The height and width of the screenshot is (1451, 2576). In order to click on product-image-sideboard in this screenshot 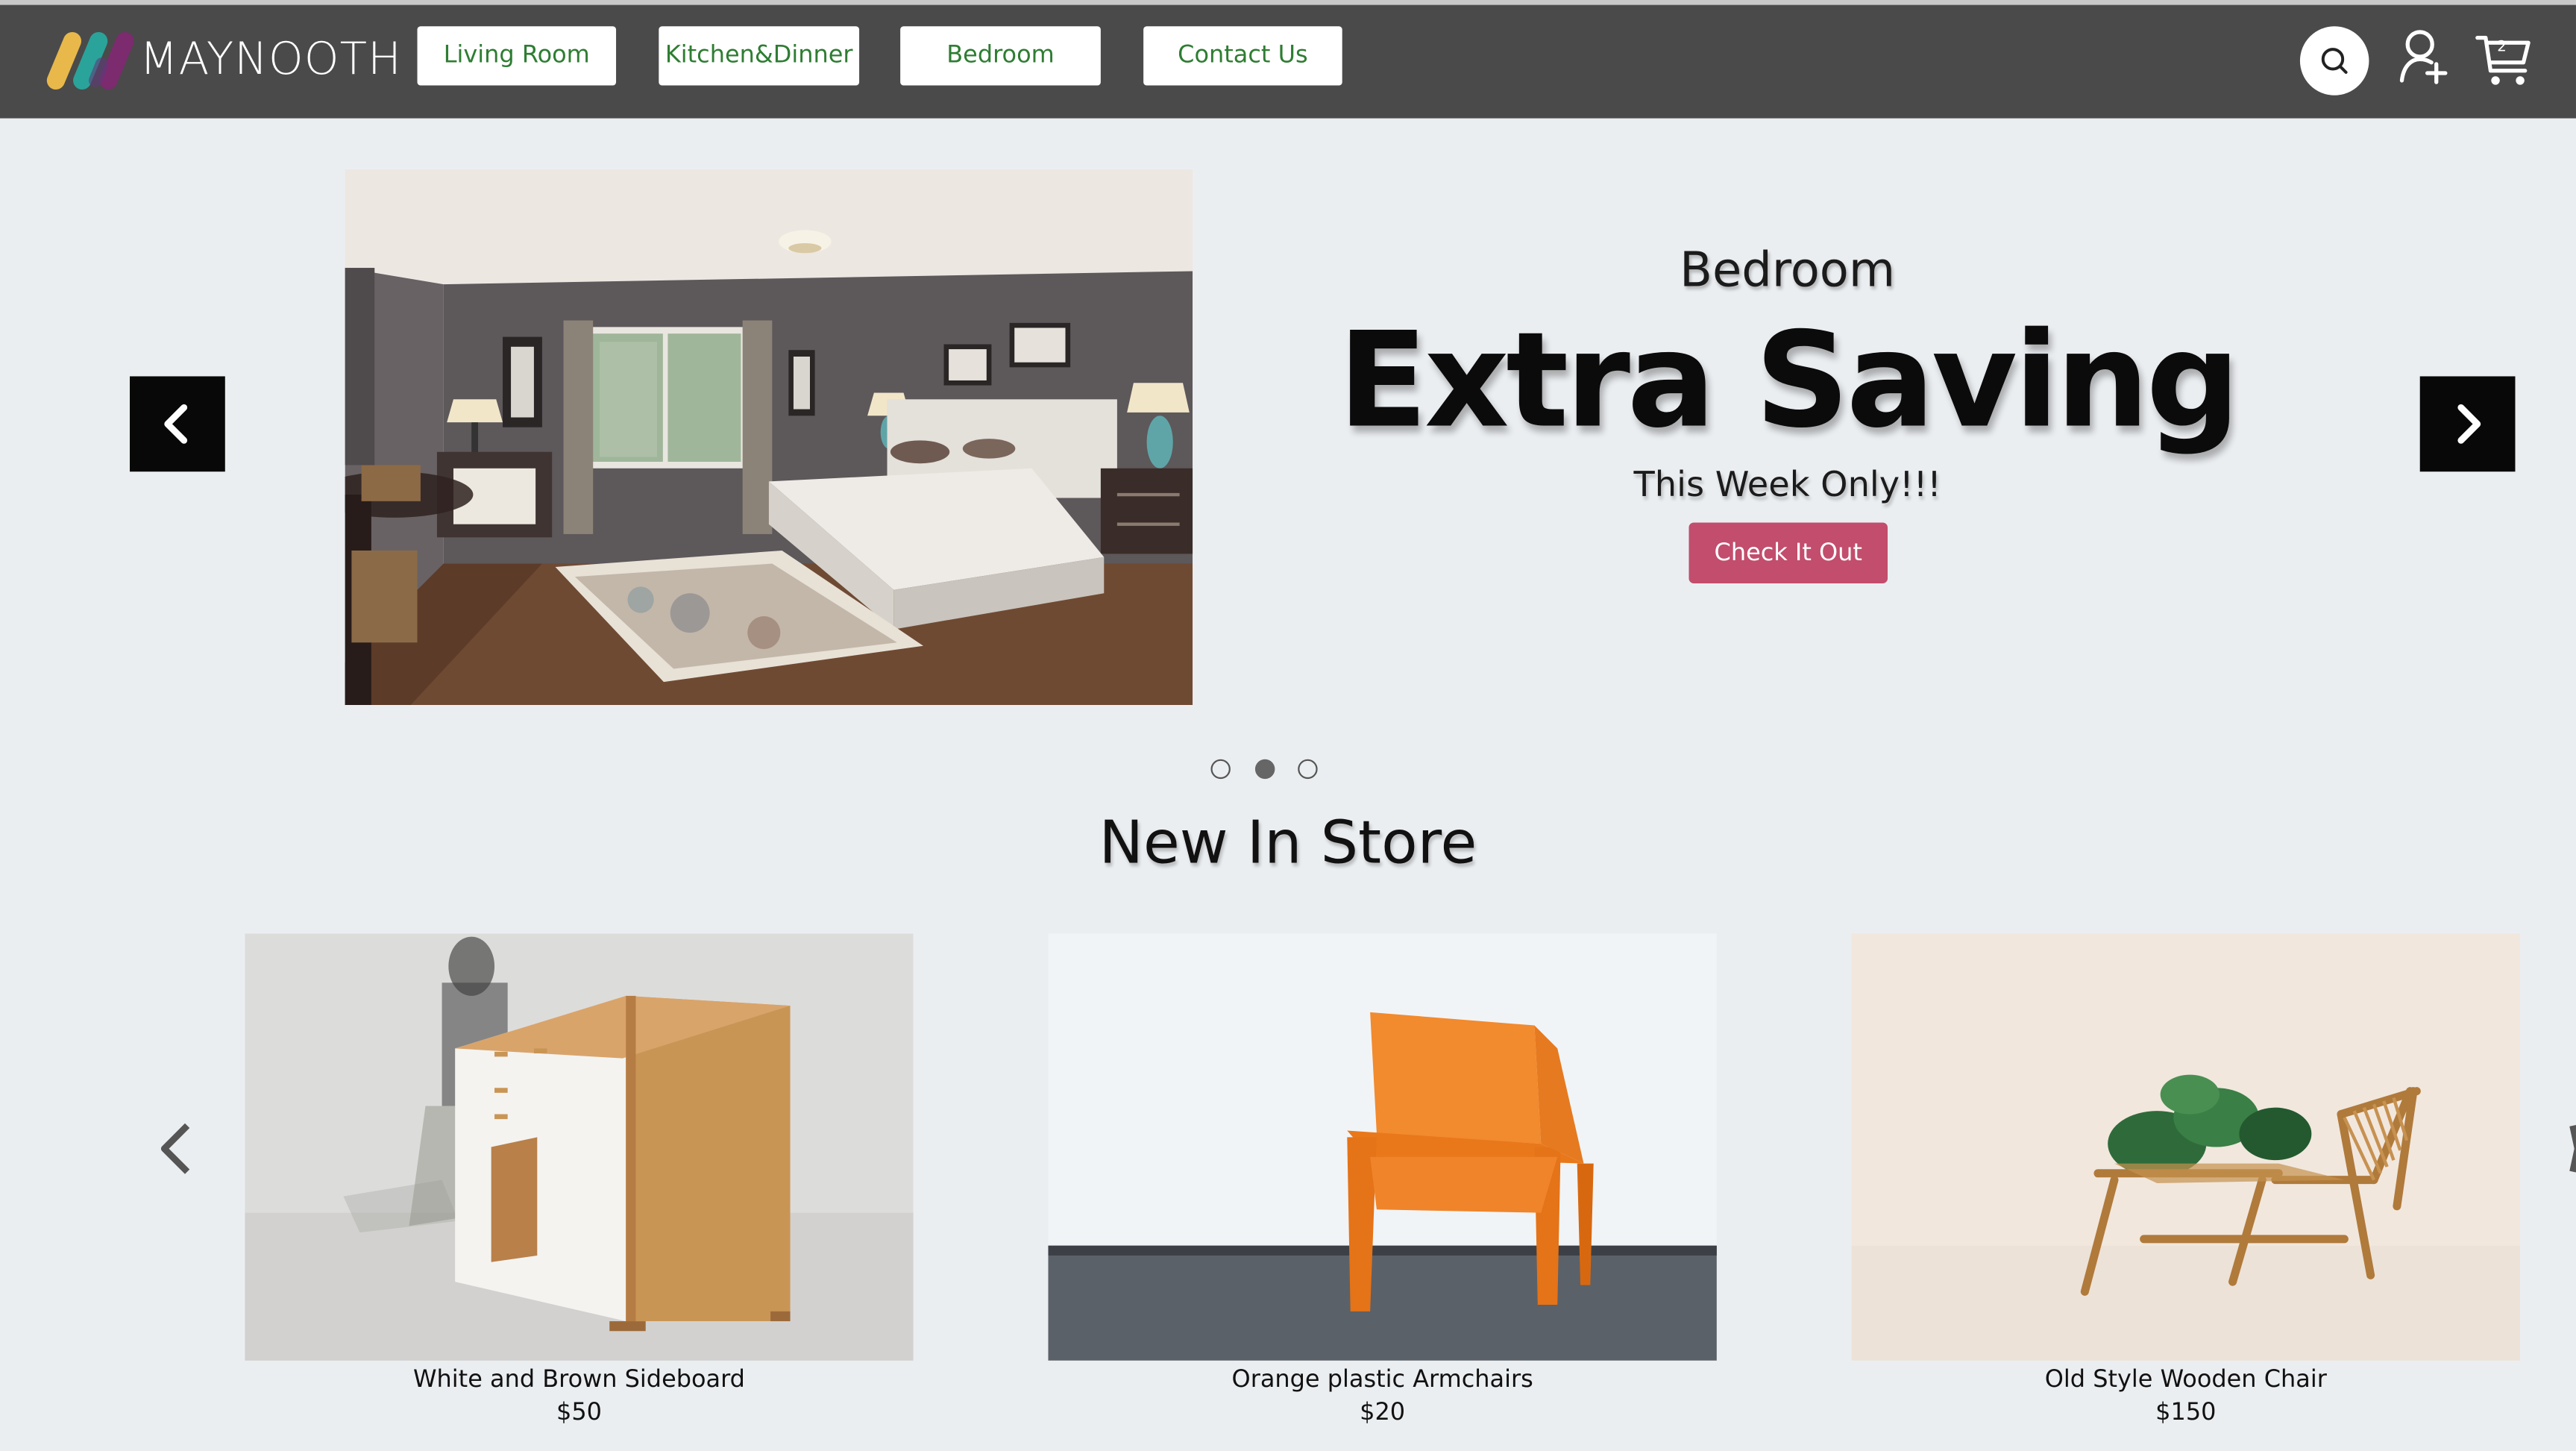, I will do `click(580, 1147)`.